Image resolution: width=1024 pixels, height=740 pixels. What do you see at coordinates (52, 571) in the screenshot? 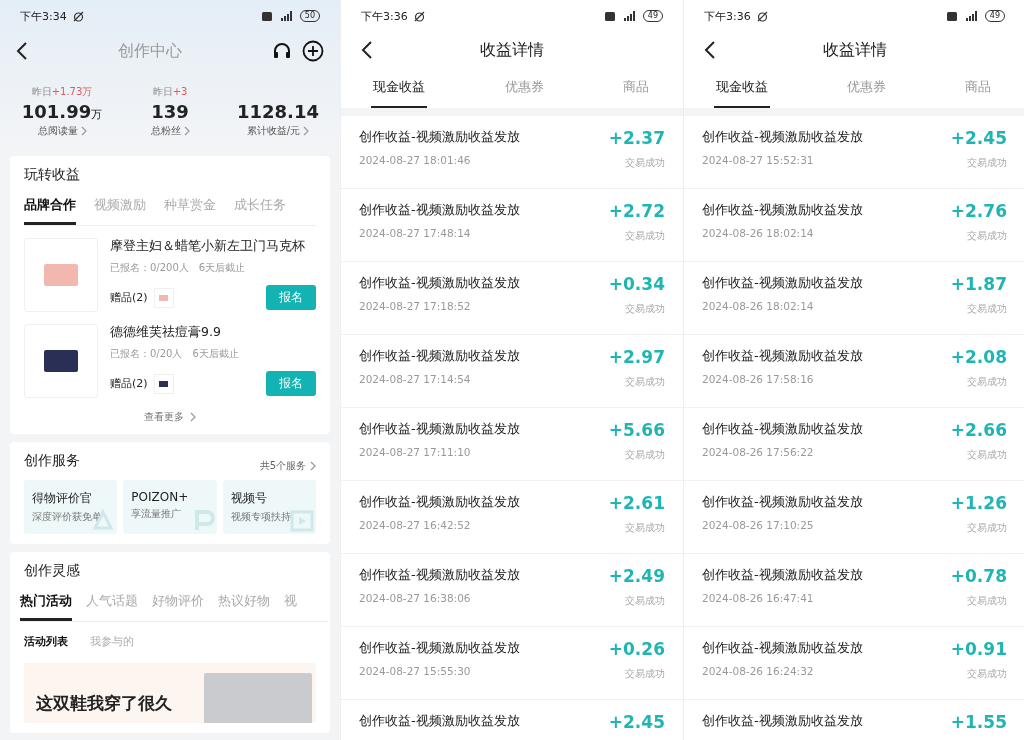
I see `card-title: 创作灵感` at bounding box center [52, 571].